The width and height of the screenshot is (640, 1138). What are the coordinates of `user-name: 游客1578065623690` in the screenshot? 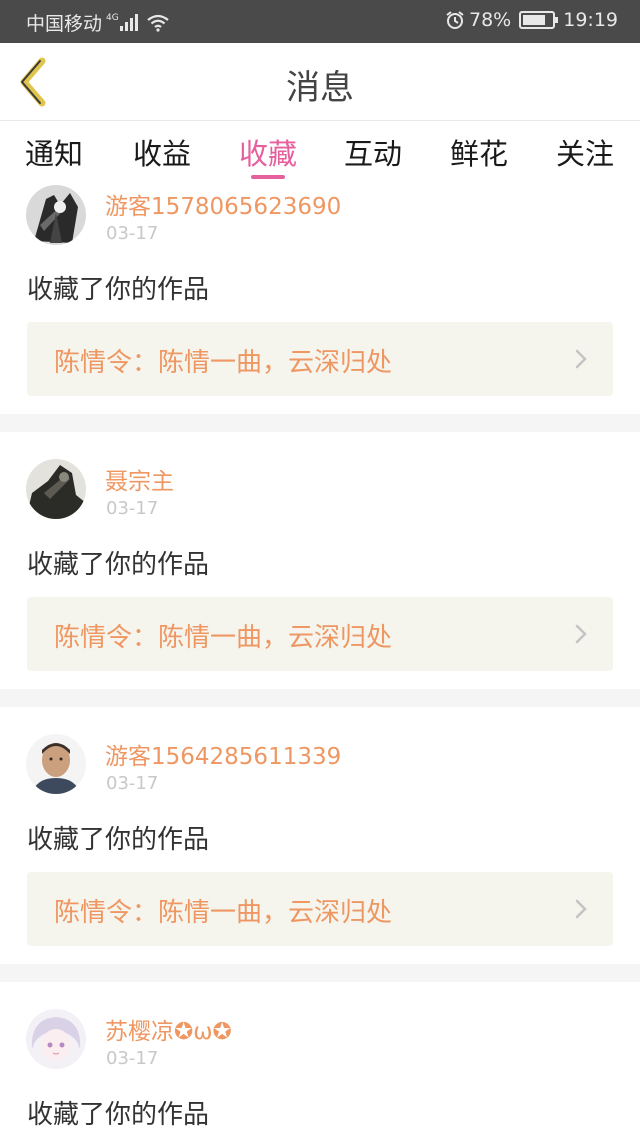 It's located at (223, 204).